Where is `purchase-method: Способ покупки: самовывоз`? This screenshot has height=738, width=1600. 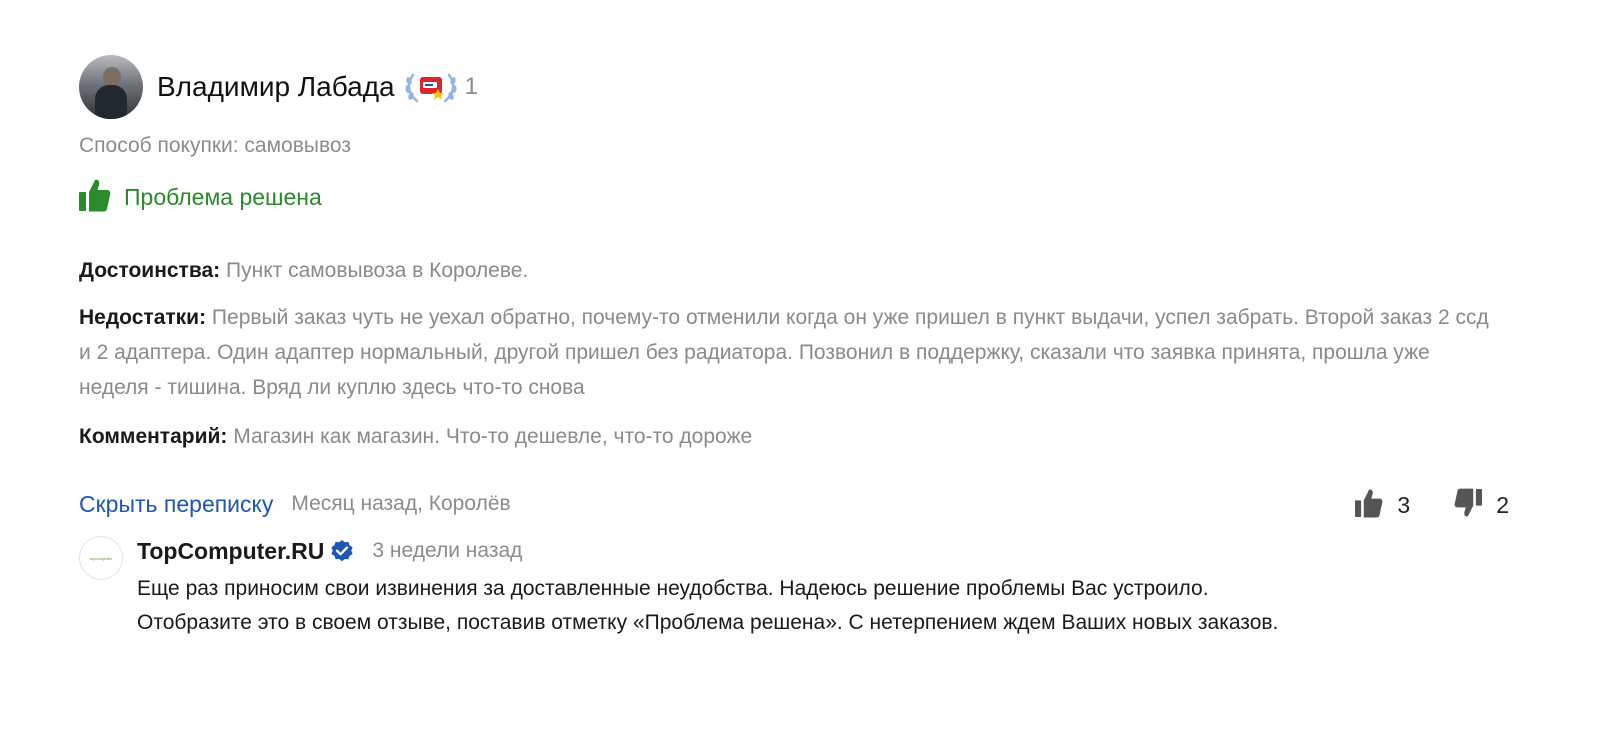
purchase-method: Способ покупки: самовывоз is located at coordinates (215, 145).